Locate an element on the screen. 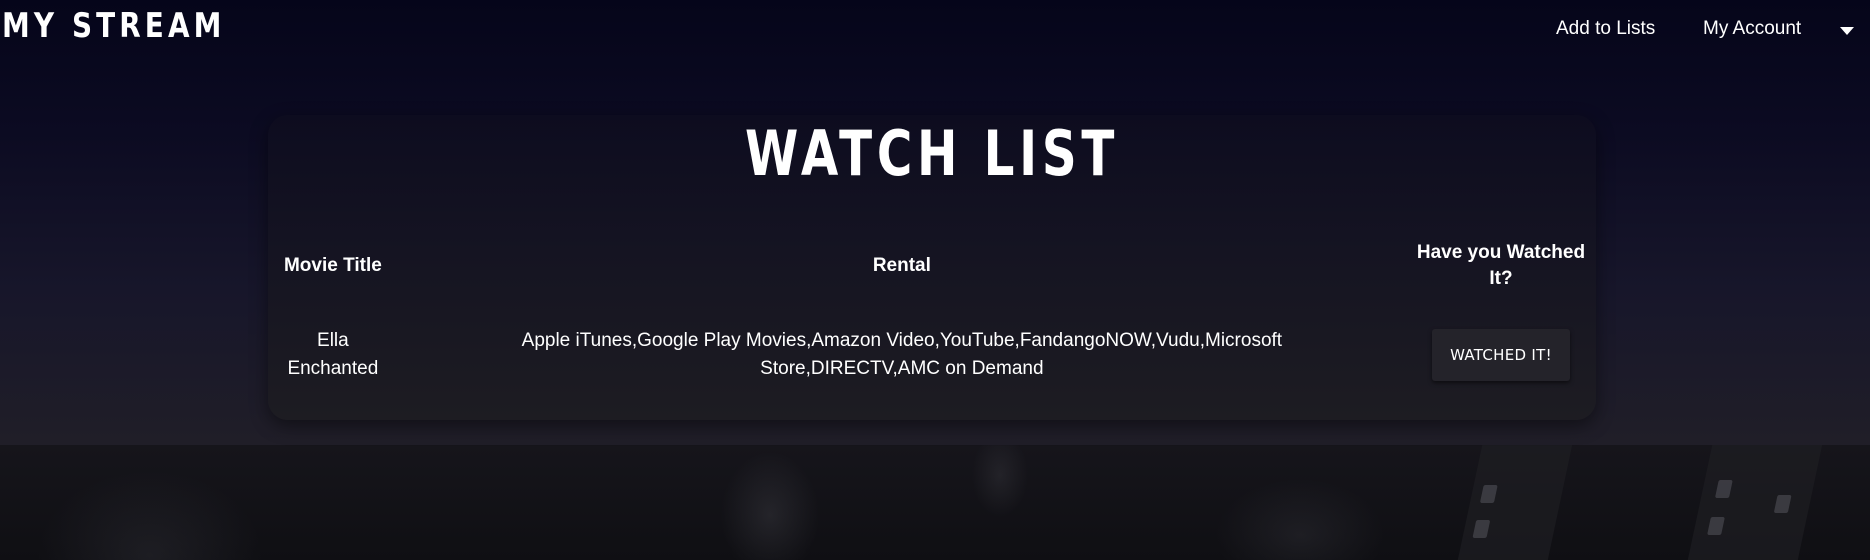  table-header-row: Movie Title Rental Have you Watched It? is located at coordinates (932, 266).